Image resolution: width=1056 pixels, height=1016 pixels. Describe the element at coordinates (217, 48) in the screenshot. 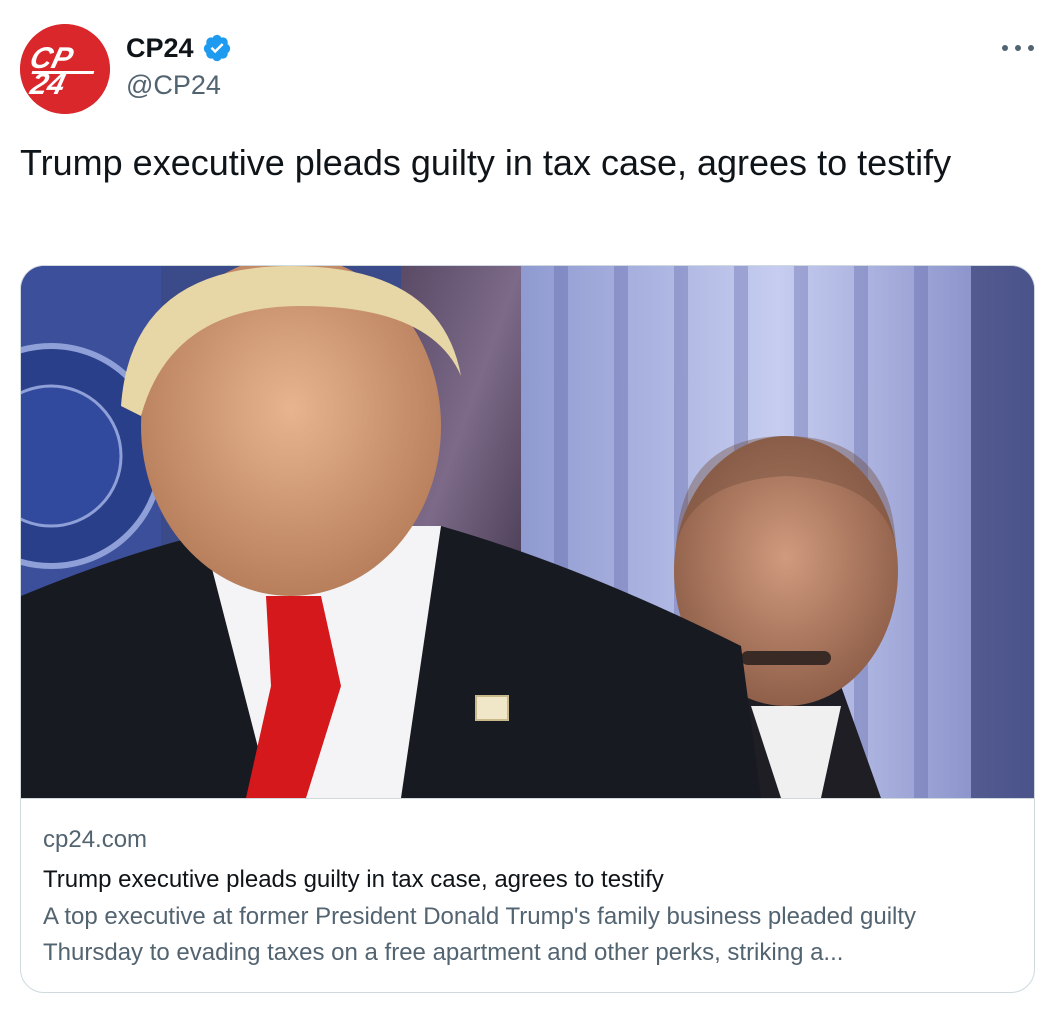

I see `verified-badge-icon` at that location.